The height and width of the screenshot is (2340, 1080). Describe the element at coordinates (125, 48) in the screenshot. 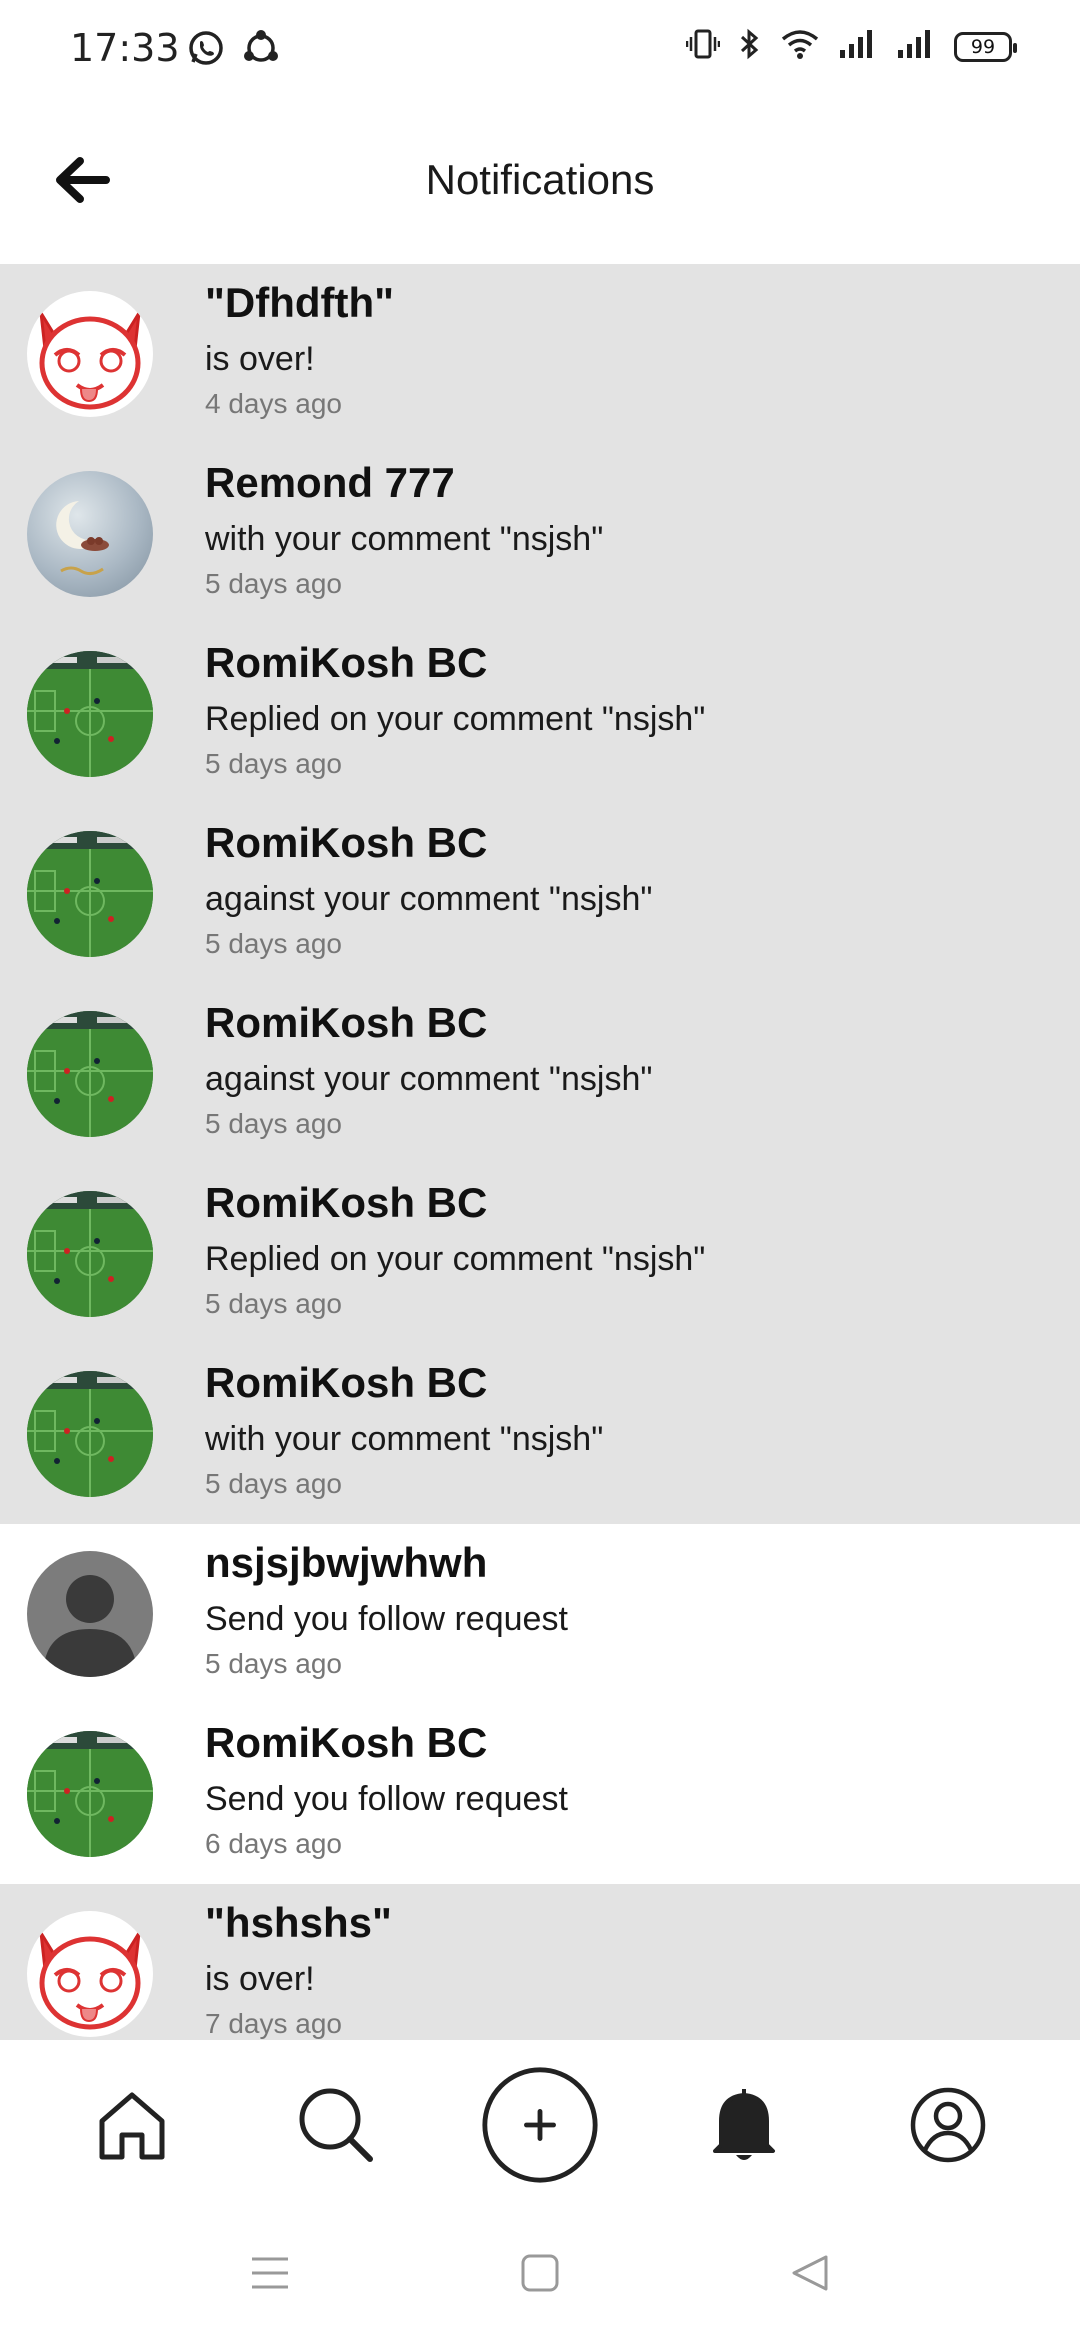

I see `status-time: 17:33` at that location.